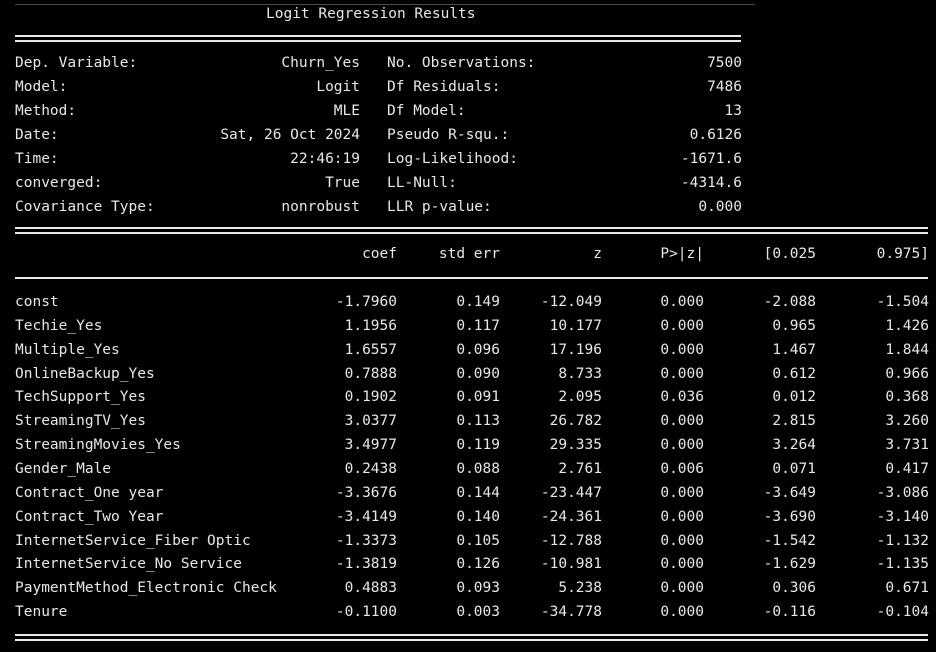 The height and width of the screenshot is (652, 936). Describe the element at coordinates (478, 421) in the screenshot. I see `table-cell: 0.113` at that location.